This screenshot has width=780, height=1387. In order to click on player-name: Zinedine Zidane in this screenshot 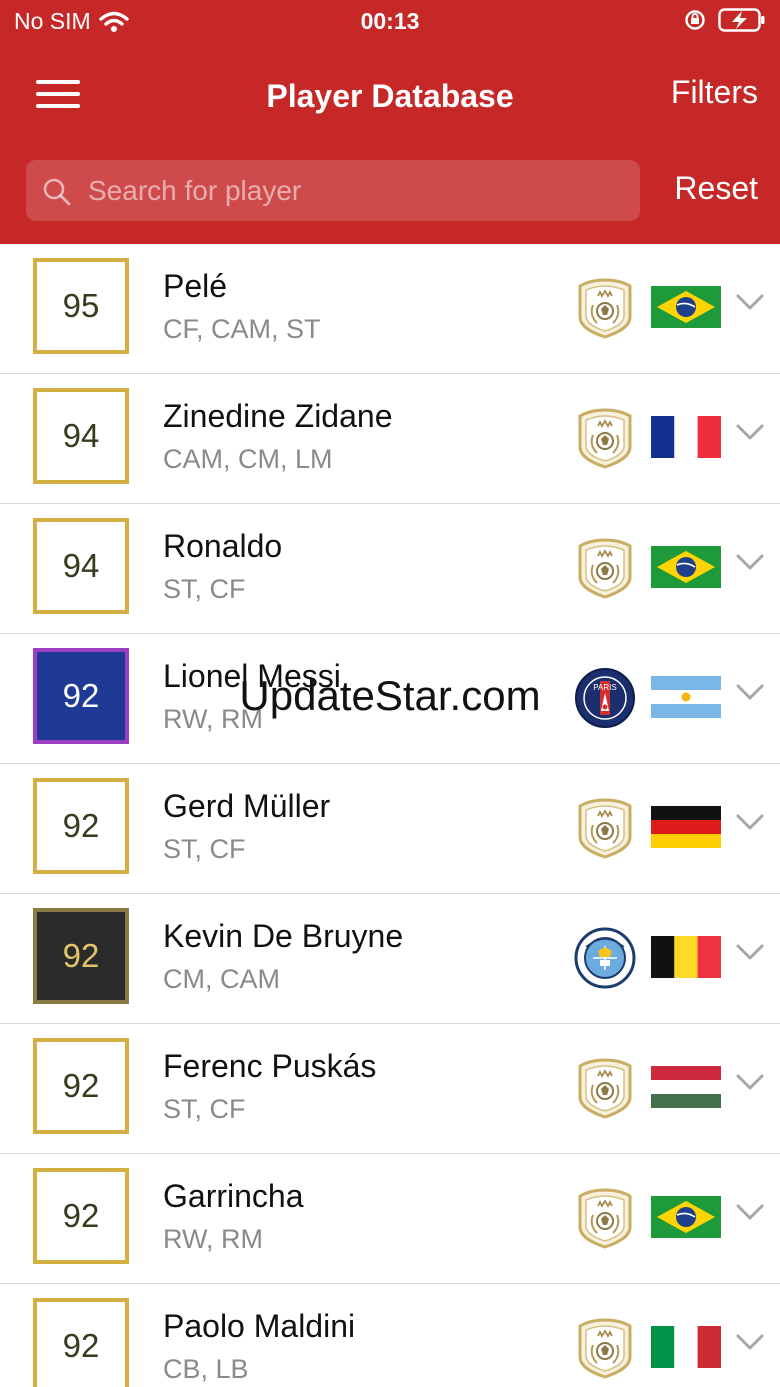, I will do `click(278, 416)`.